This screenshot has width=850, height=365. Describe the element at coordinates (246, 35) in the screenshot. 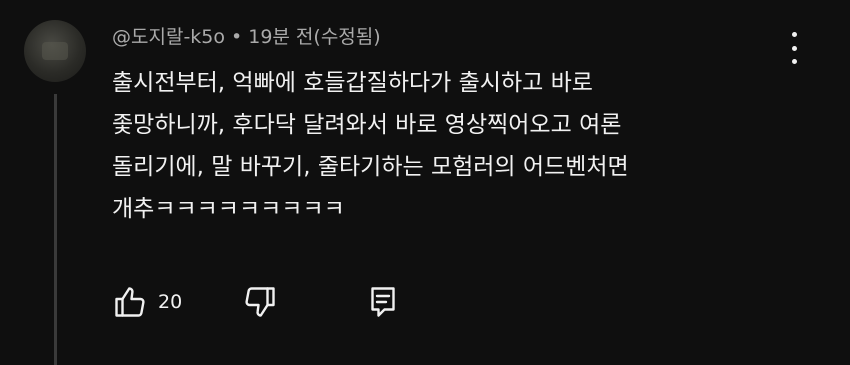

I see `comment-header: @도지랄-k5o • 19분 전(수정됨)` at that location.